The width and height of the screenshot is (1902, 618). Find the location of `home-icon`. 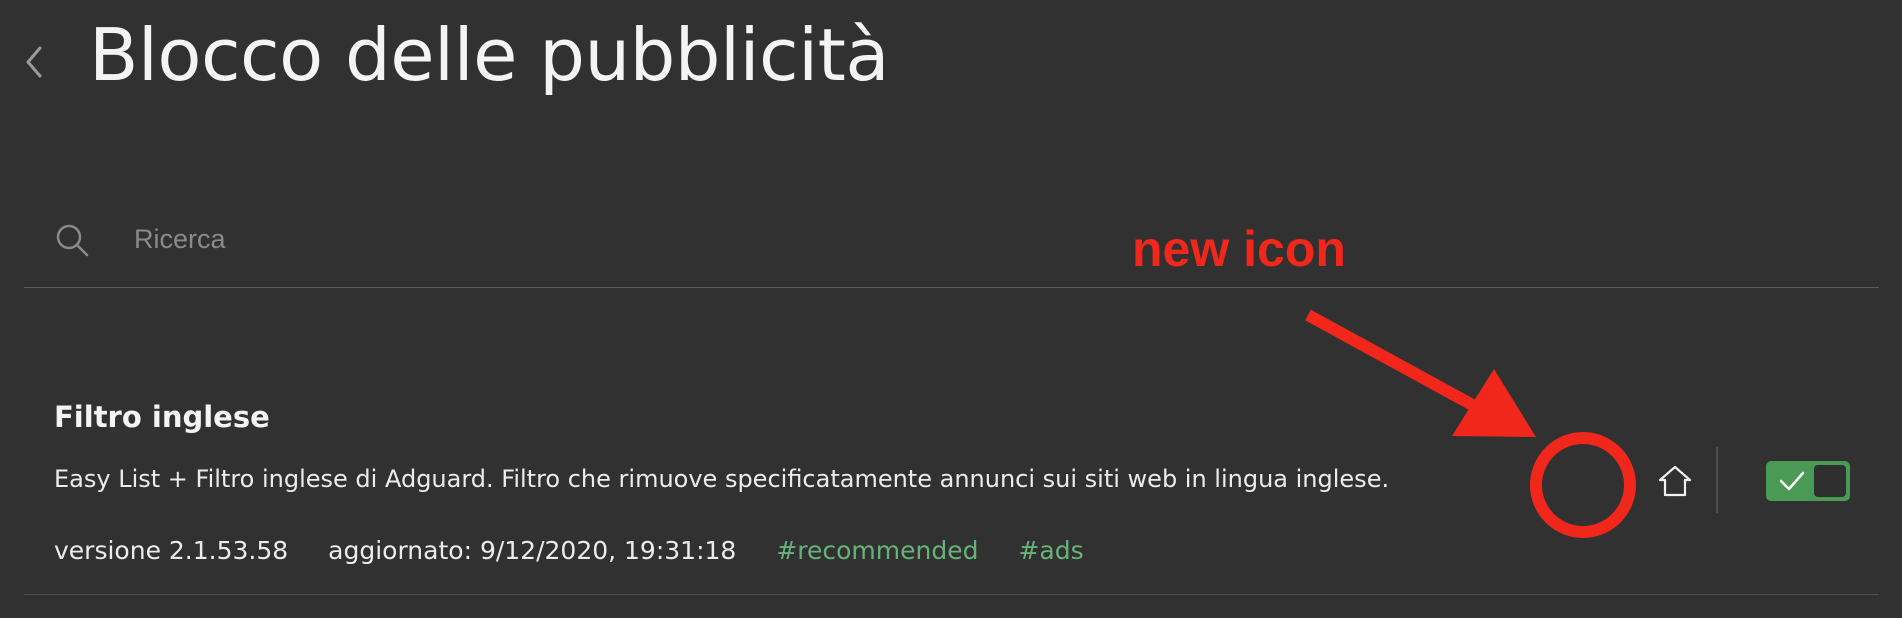

home-icon is located at coordinates (1675, 481).